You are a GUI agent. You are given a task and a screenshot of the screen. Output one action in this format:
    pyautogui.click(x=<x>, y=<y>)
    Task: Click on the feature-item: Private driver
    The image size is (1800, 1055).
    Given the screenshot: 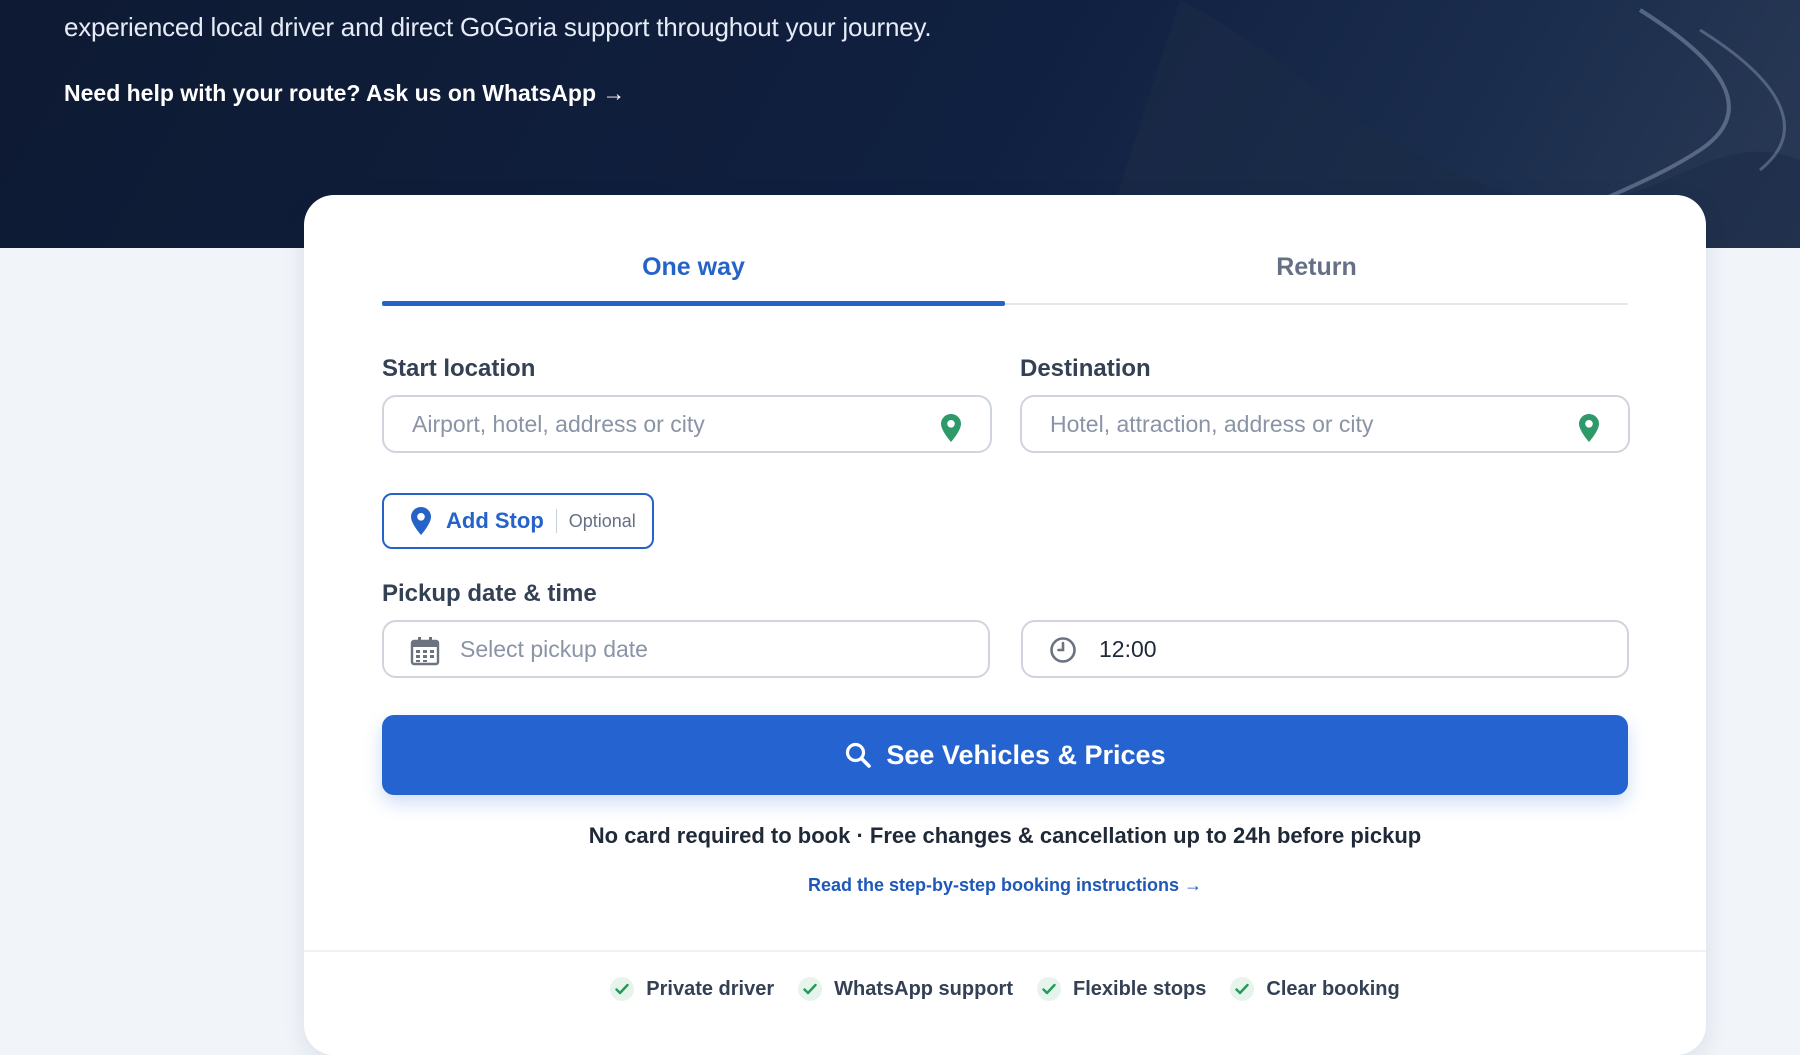 What is the action you would take?
    pyautogui.click(x=692, y=989)
    